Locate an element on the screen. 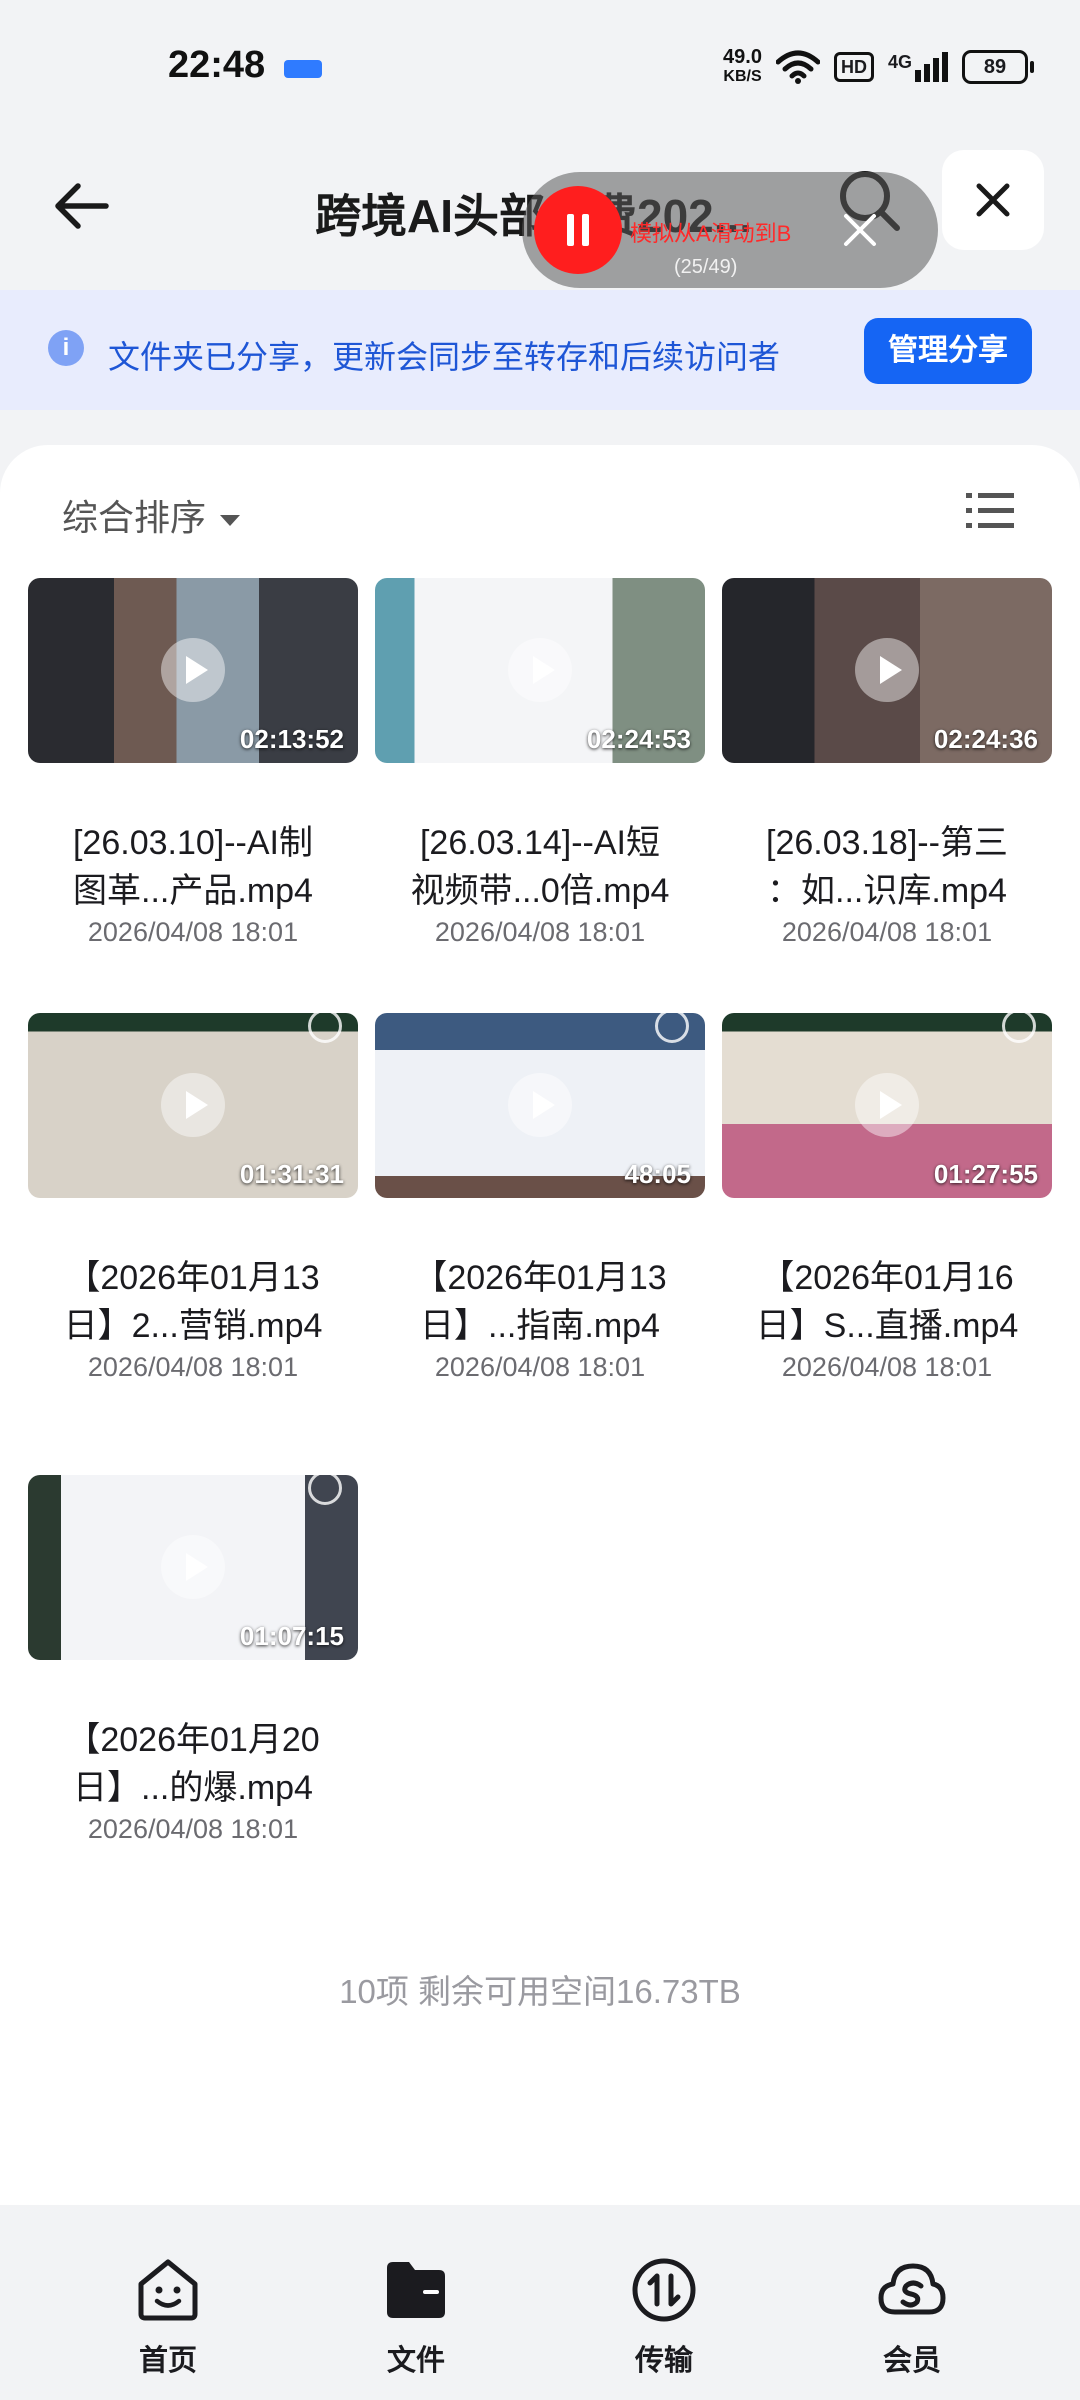 This screenshot has width=1080, height=2400. share-banner: i 文件夹已分享，更新会同步至转存和后续访问者 管理分享 is located at coordinates (540, 350).